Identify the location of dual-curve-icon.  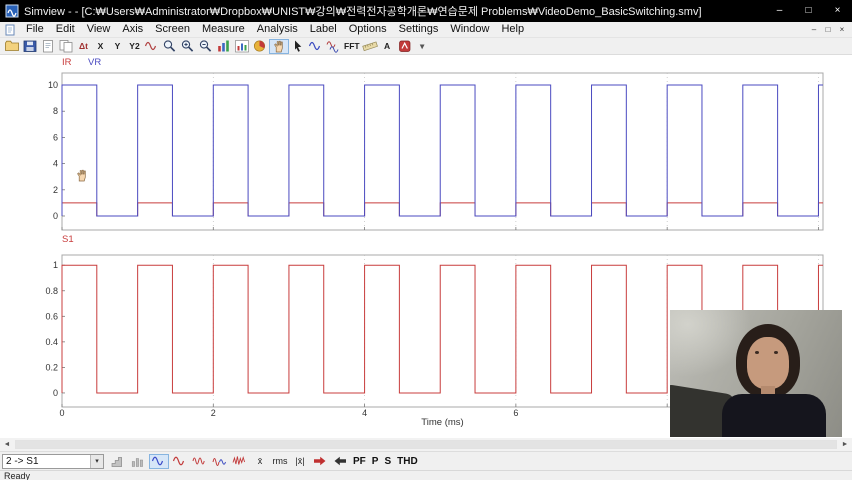
(334, 46).